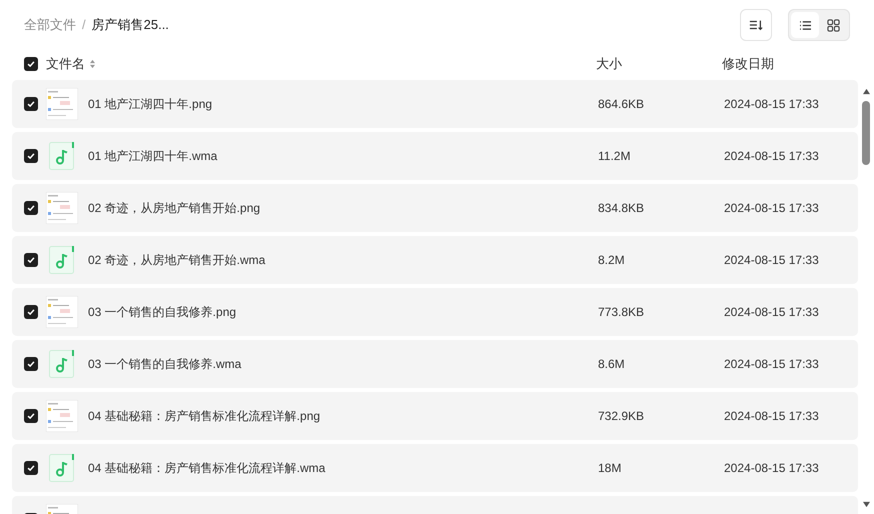 The height and width of the screenshot is (514, 874). What do you see at coordinates (343, 312) in the screenshot?
I see `file-name: 03 一个销售的自我修养.png` at bounding box center [343, 312].